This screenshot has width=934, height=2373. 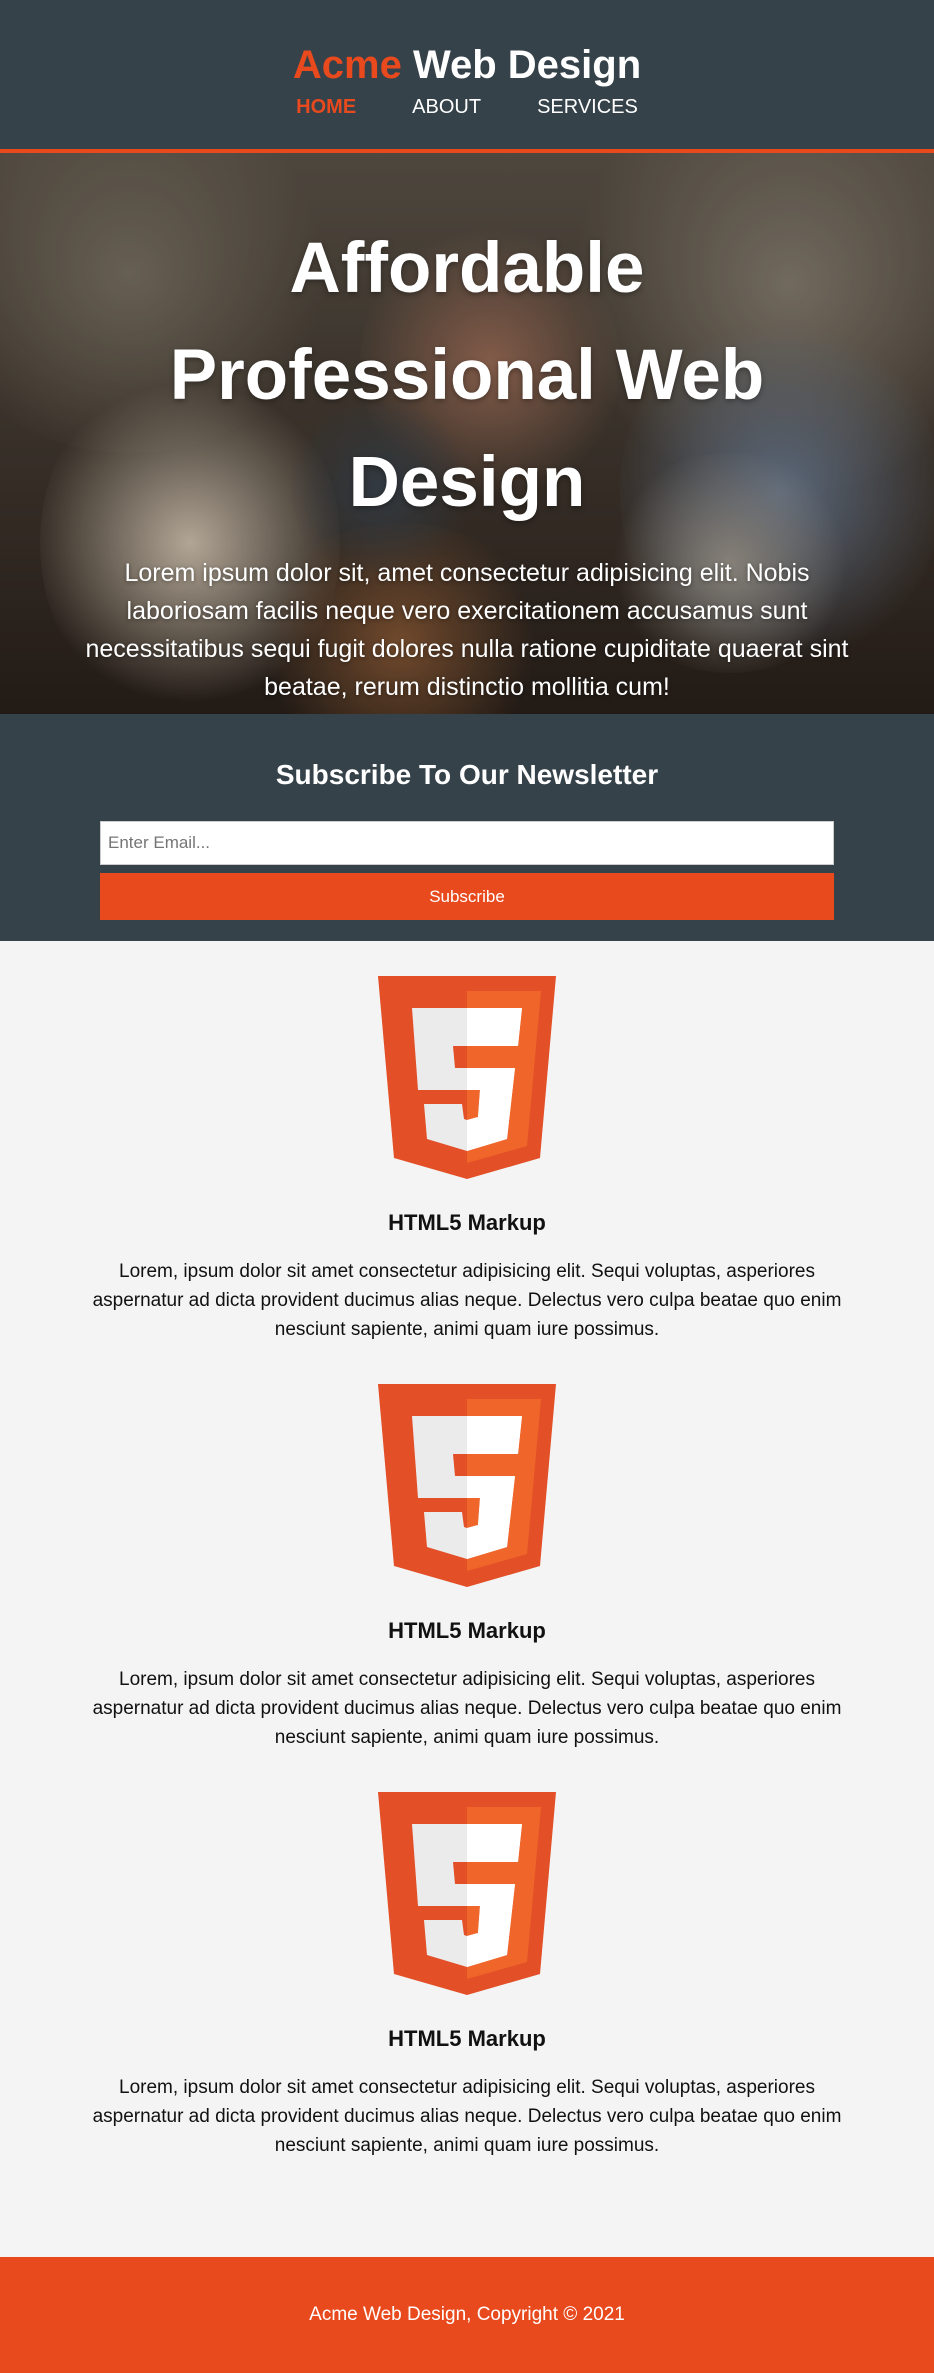 What do you see at coordinates (521, 65) in the screenshot?
I see `brand-name: Web Design` at bounding box center [521, 65].